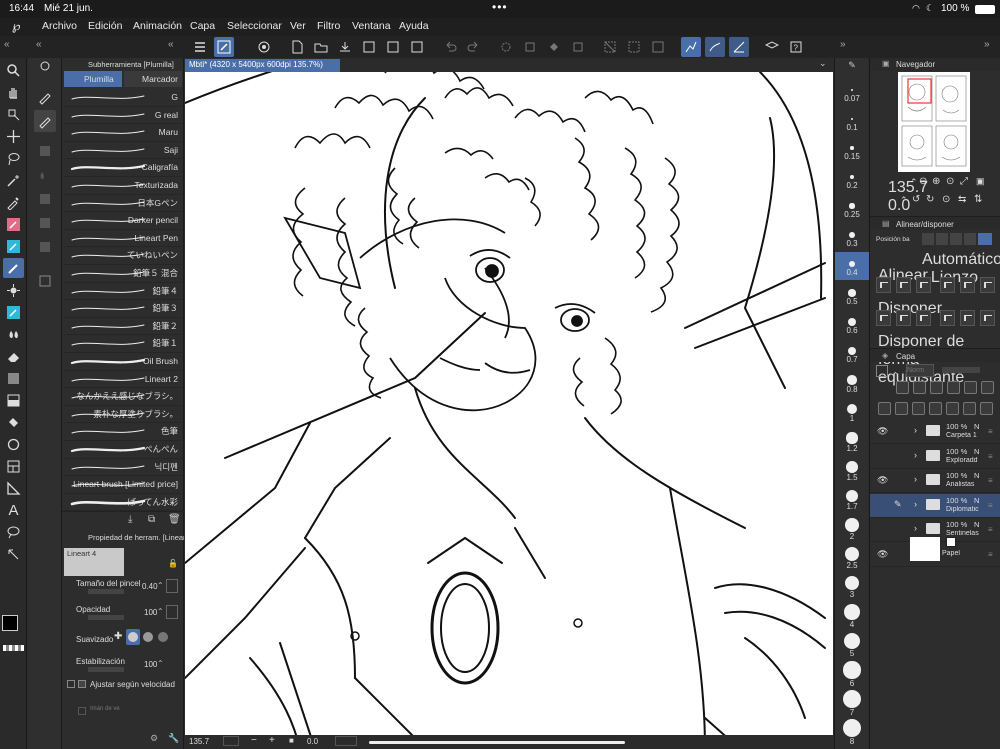 The width and height of the screenshot is (1000, 749). Describe the element at coordinates (935, 457) in the screenshot. I see `layer-row: › 100 % N Exploradd ≡` at that location.